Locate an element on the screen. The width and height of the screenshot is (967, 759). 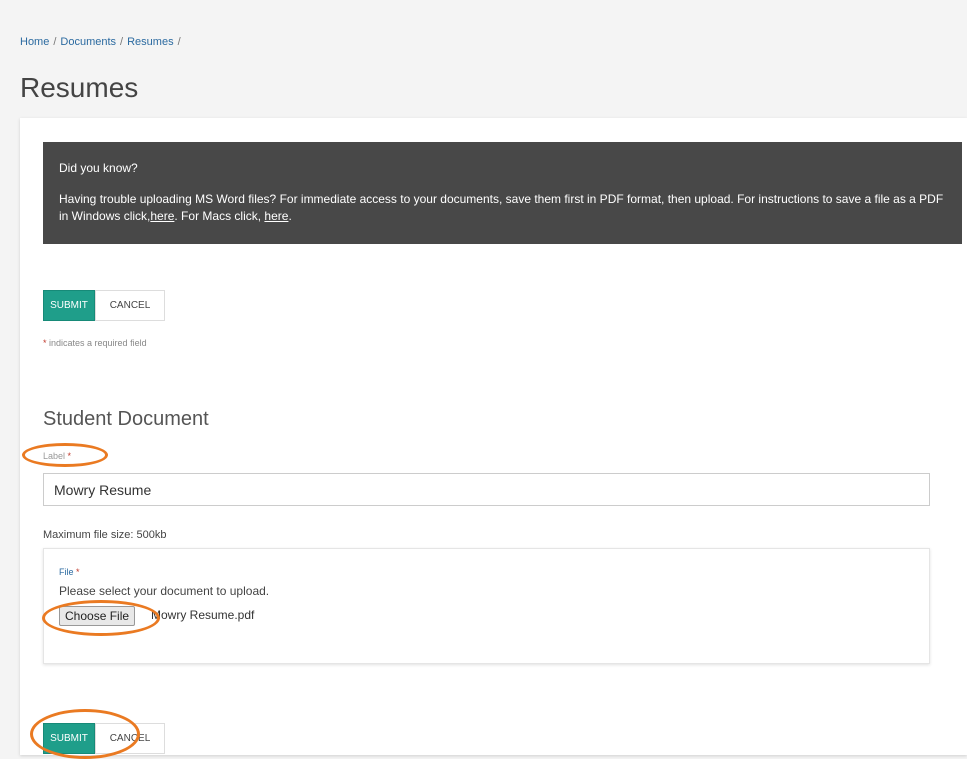
windows-instructions-link: here is located at coordinates (162, 216).